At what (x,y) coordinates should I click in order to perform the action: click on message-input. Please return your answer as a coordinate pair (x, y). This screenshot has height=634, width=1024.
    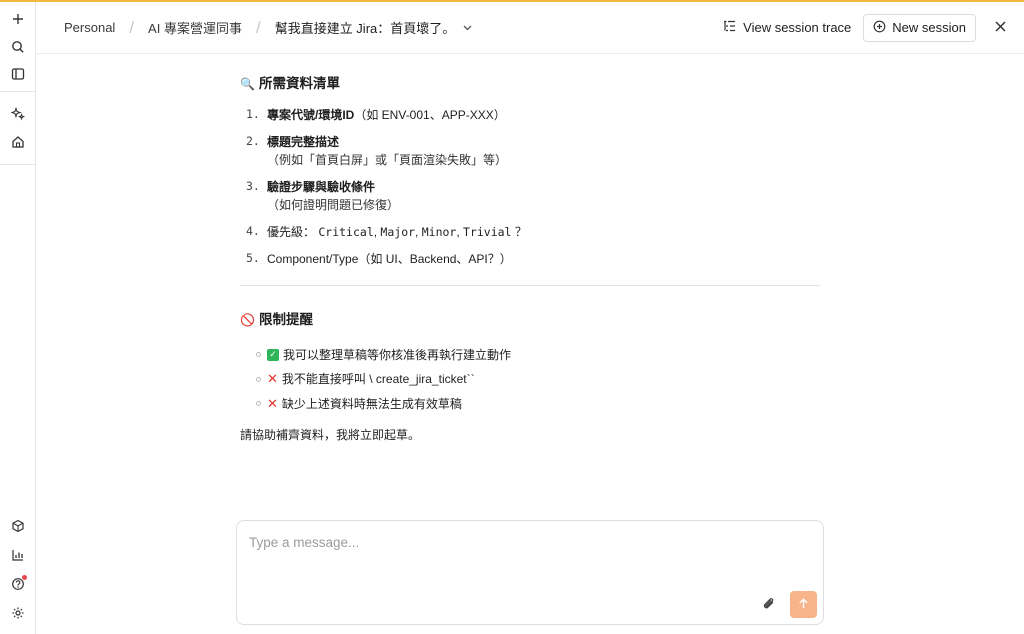
    Looking at the image, I should click on (529, 542).